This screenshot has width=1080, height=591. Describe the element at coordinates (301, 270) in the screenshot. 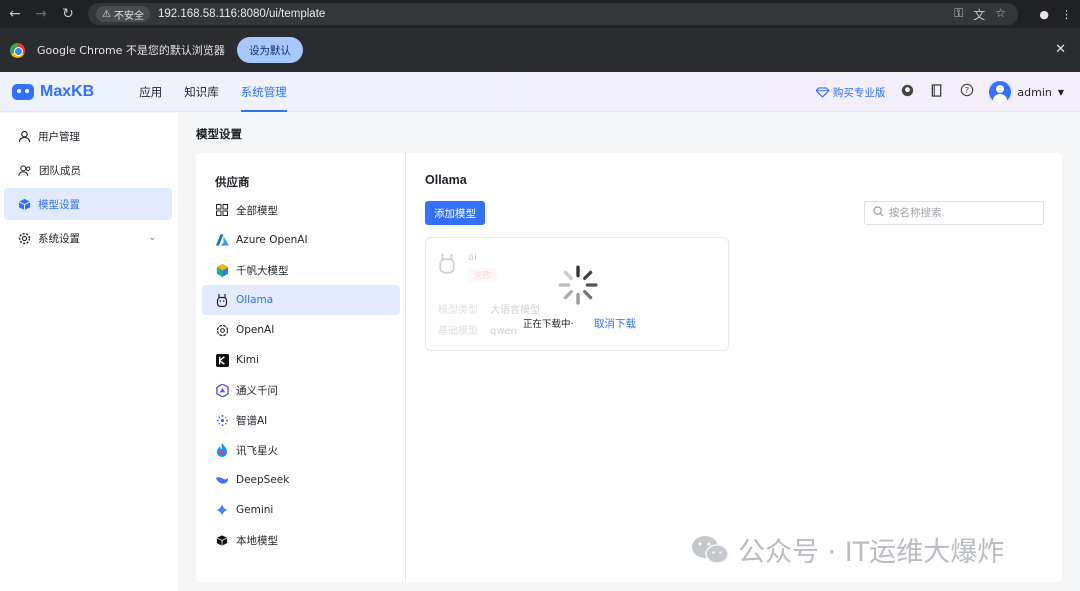

I see `provider-item-qianfan: 千帆大模型` at that location.